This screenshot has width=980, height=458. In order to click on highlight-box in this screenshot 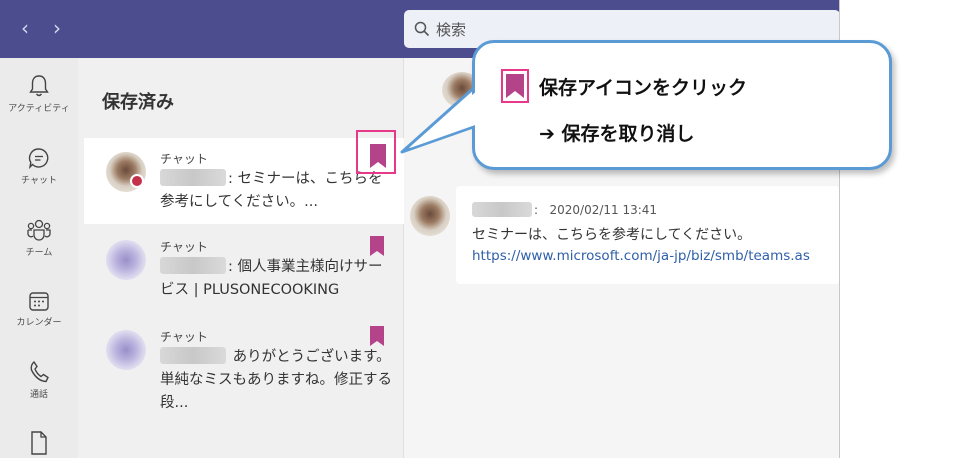, I will do `click(376, 152)`.